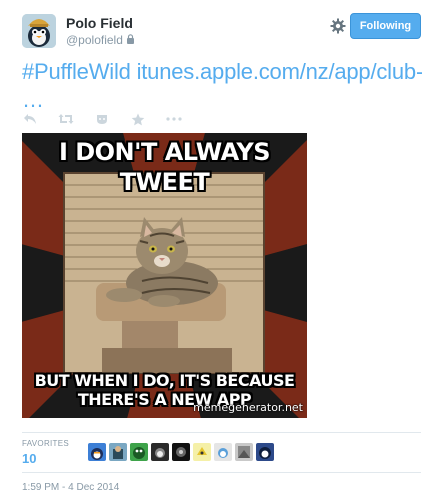 Image resolution: width=443 pixels, height=500 pixels. What do you see at coordinates (164, 152) in the screenshot?
I see `meme-top-line-1: I DON'T ALWAYS` at bounding box center [164, 152].